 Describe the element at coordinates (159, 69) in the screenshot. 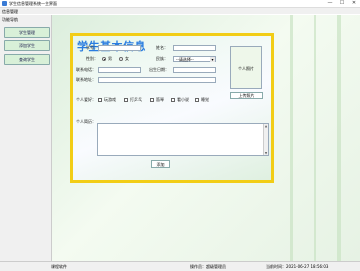

I see `birthdate-label: 出生日期：` at that location.